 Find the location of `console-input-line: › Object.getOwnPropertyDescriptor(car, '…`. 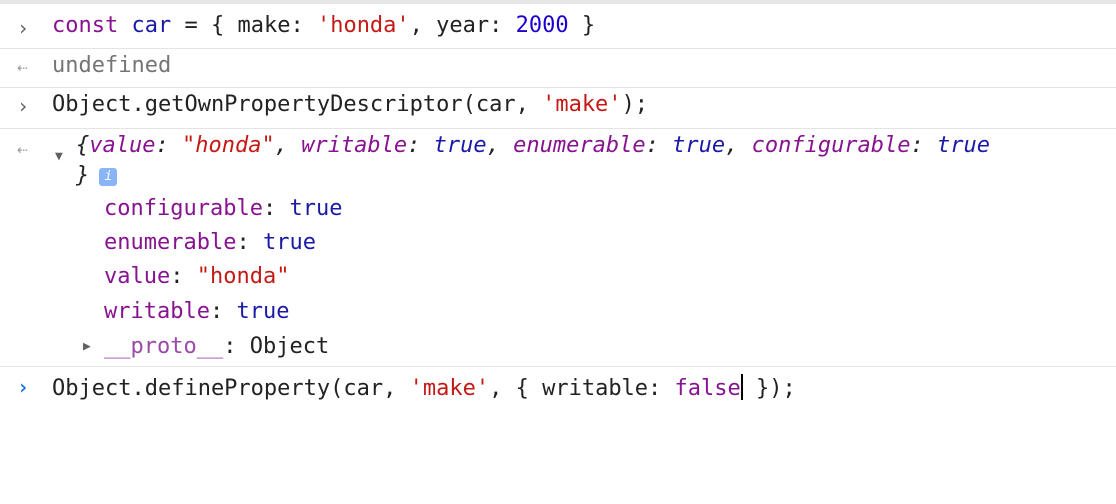

console-input-line: › Object.getOwnPropertyDescriptor(car, '… is located at coordinates (558, 108).